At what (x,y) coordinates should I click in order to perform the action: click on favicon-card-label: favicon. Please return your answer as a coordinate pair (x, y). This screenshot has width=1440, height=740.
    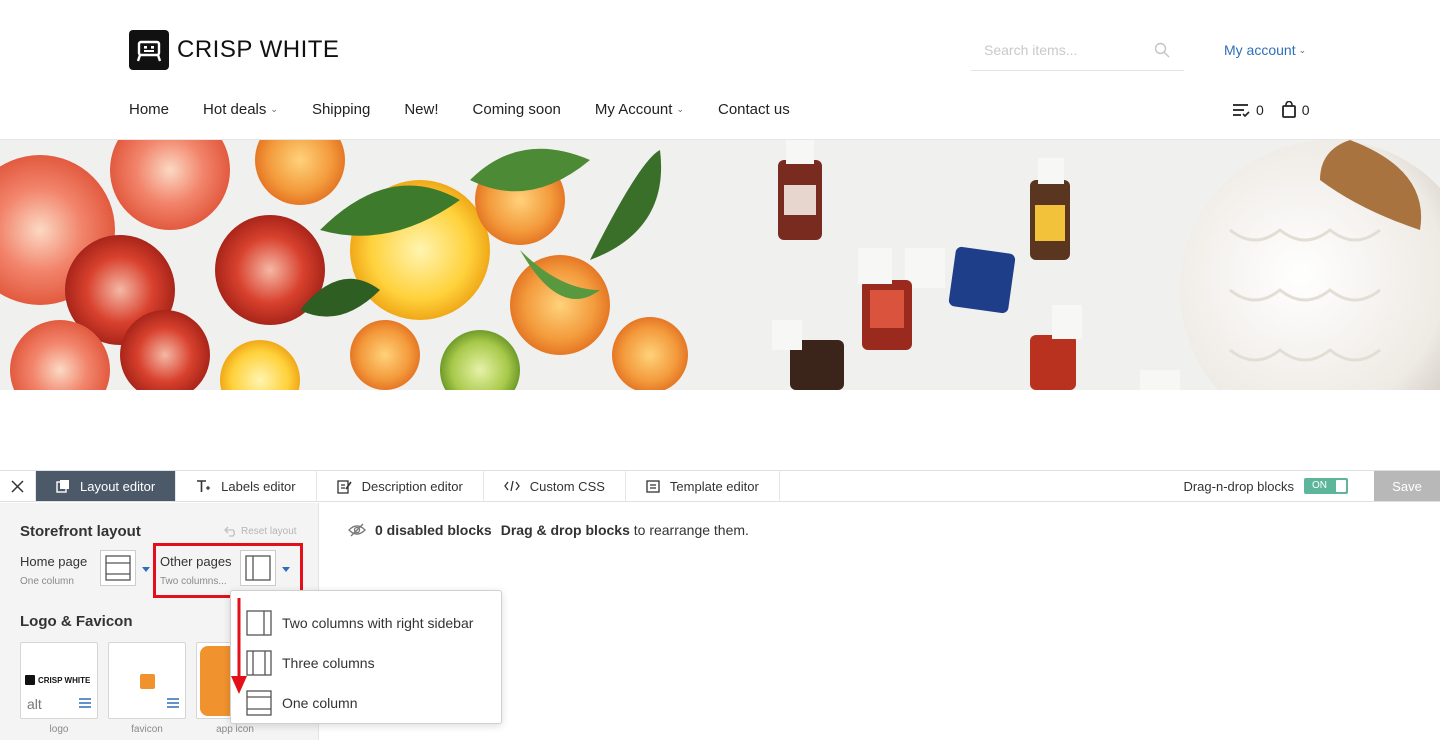
    Looking at the image, I should click on (147, 729).